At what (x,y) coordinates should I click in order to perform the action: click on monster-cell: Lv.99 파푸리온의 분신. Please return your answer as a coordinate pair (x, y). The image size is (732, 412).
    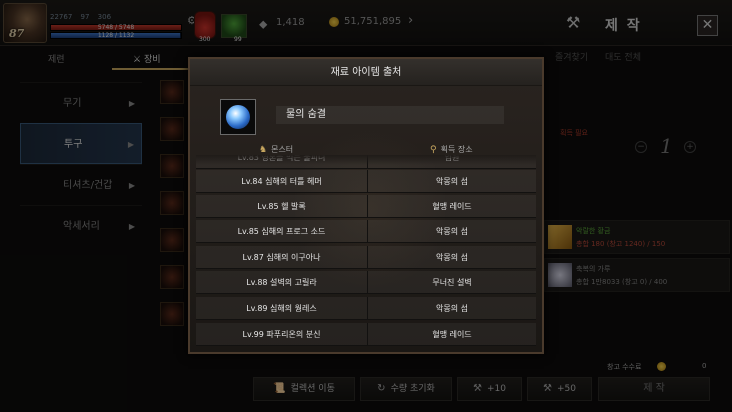
    Looking at the image, I should click on (282, 334).